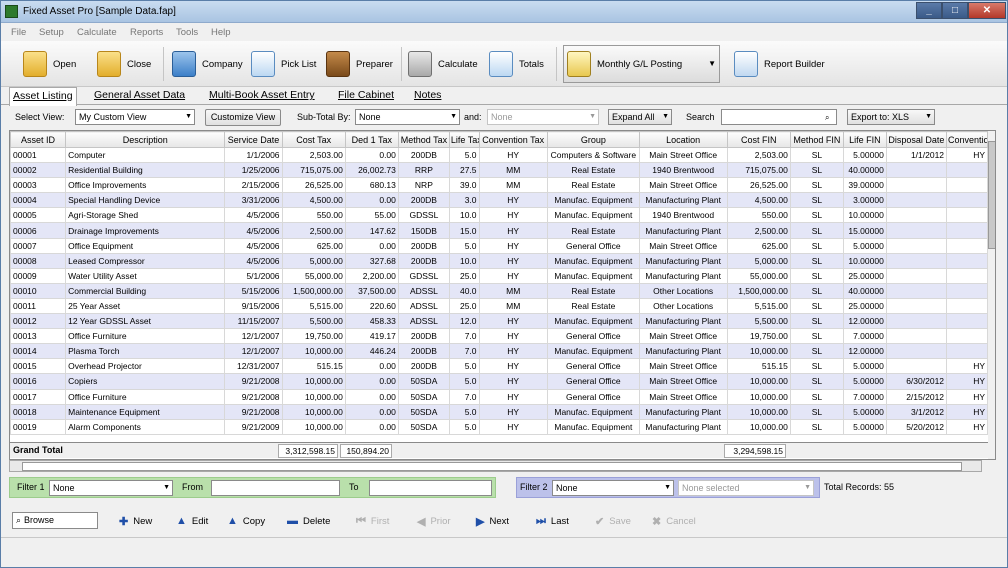 The width and height of the screenshot is (1008, 568). I want to click on cancel-button: ✖ Cancel, so click(674, 521).